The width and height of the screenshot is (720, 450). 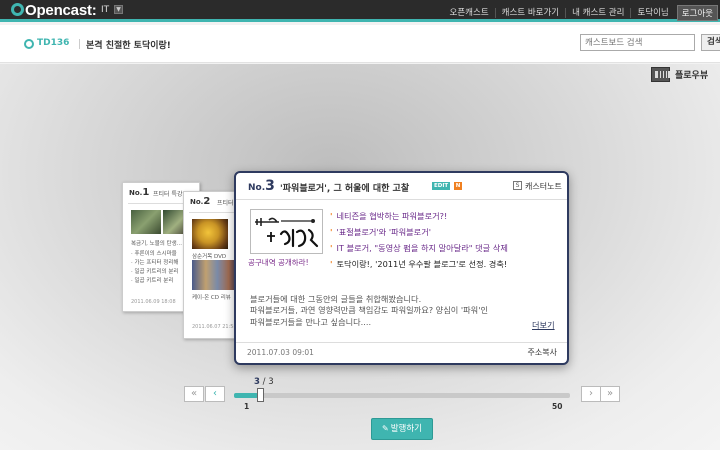 I want to click on card-line: 삼순거목 DVD, so click(x=209, y=257).